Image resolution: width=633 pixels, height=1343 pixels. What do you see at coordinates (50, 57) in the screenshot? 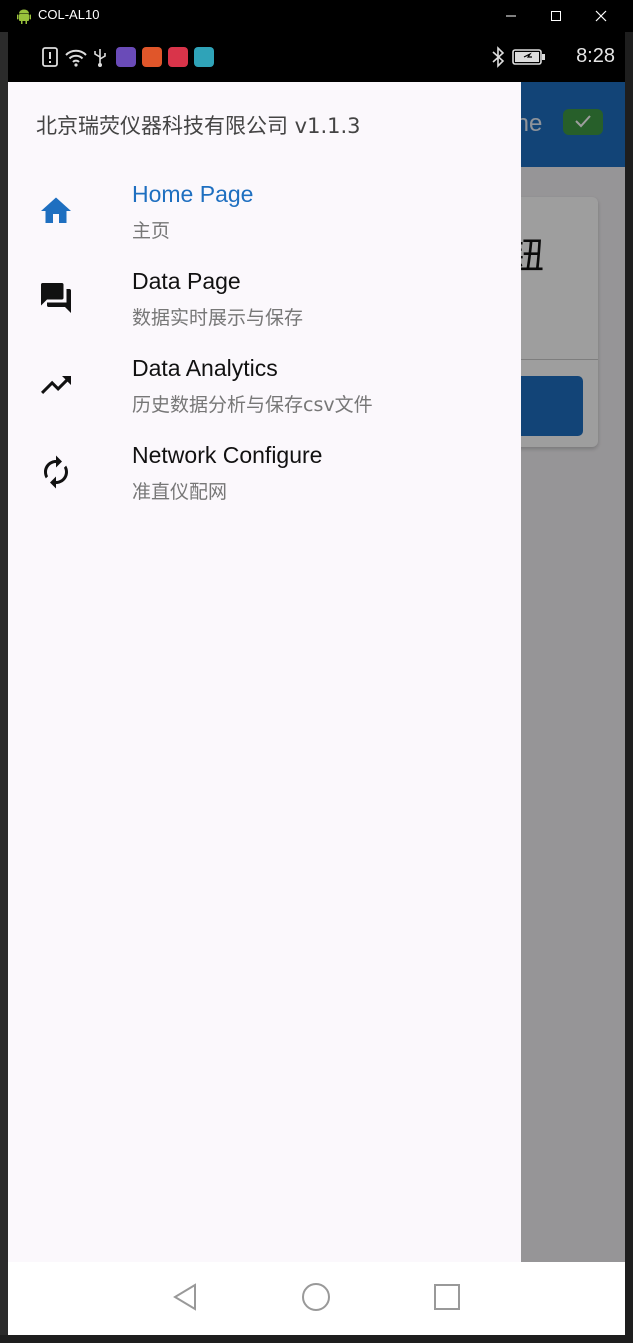
I see `alert-icon` at bounding box center [50, 57].